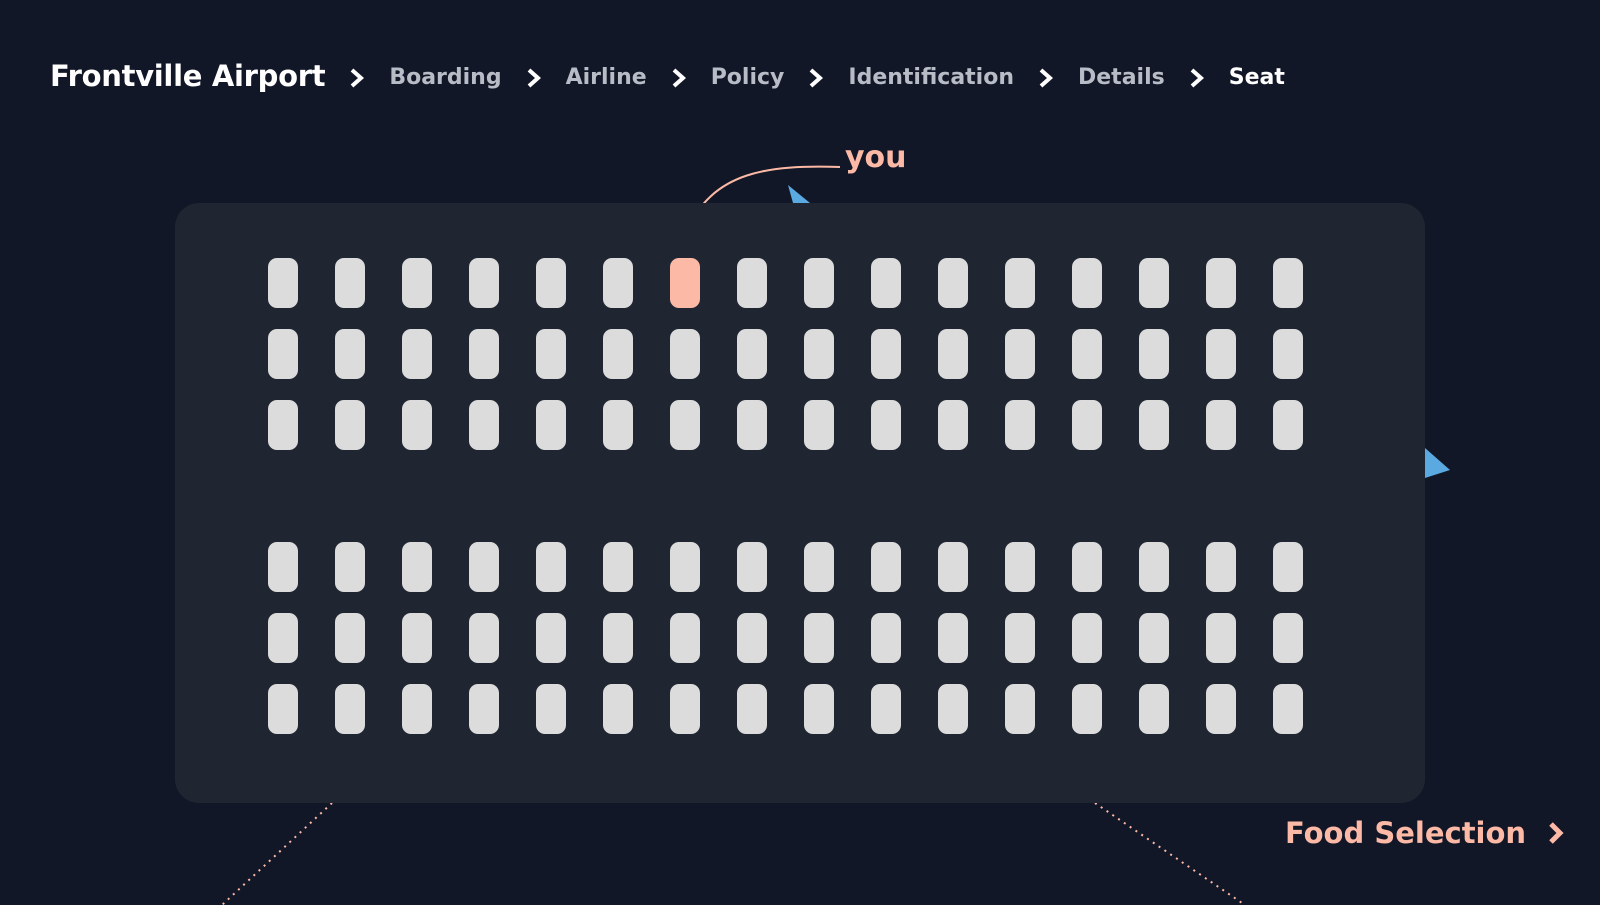 This screenshot has width=1600, height=905. I want to click on next-step-link: Food Selection, so click(1424, 833).